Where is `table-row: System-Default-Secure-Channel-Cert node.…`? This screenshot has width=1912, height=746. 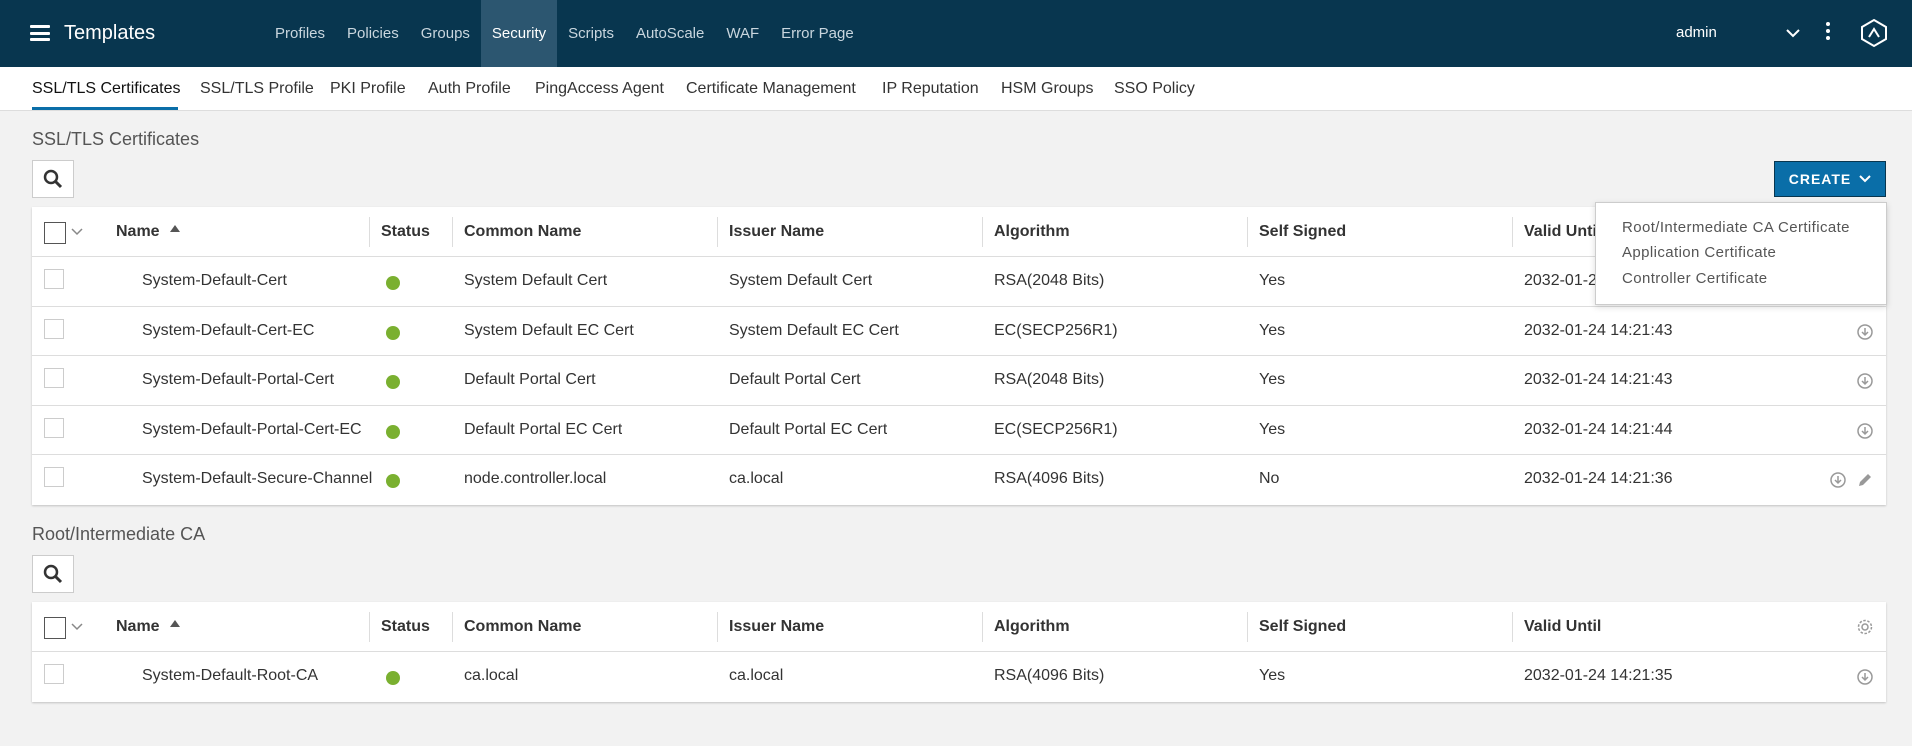 table-row: System-Default-Secure-Channel-Cert node.… is located at coordinates (959, 480).